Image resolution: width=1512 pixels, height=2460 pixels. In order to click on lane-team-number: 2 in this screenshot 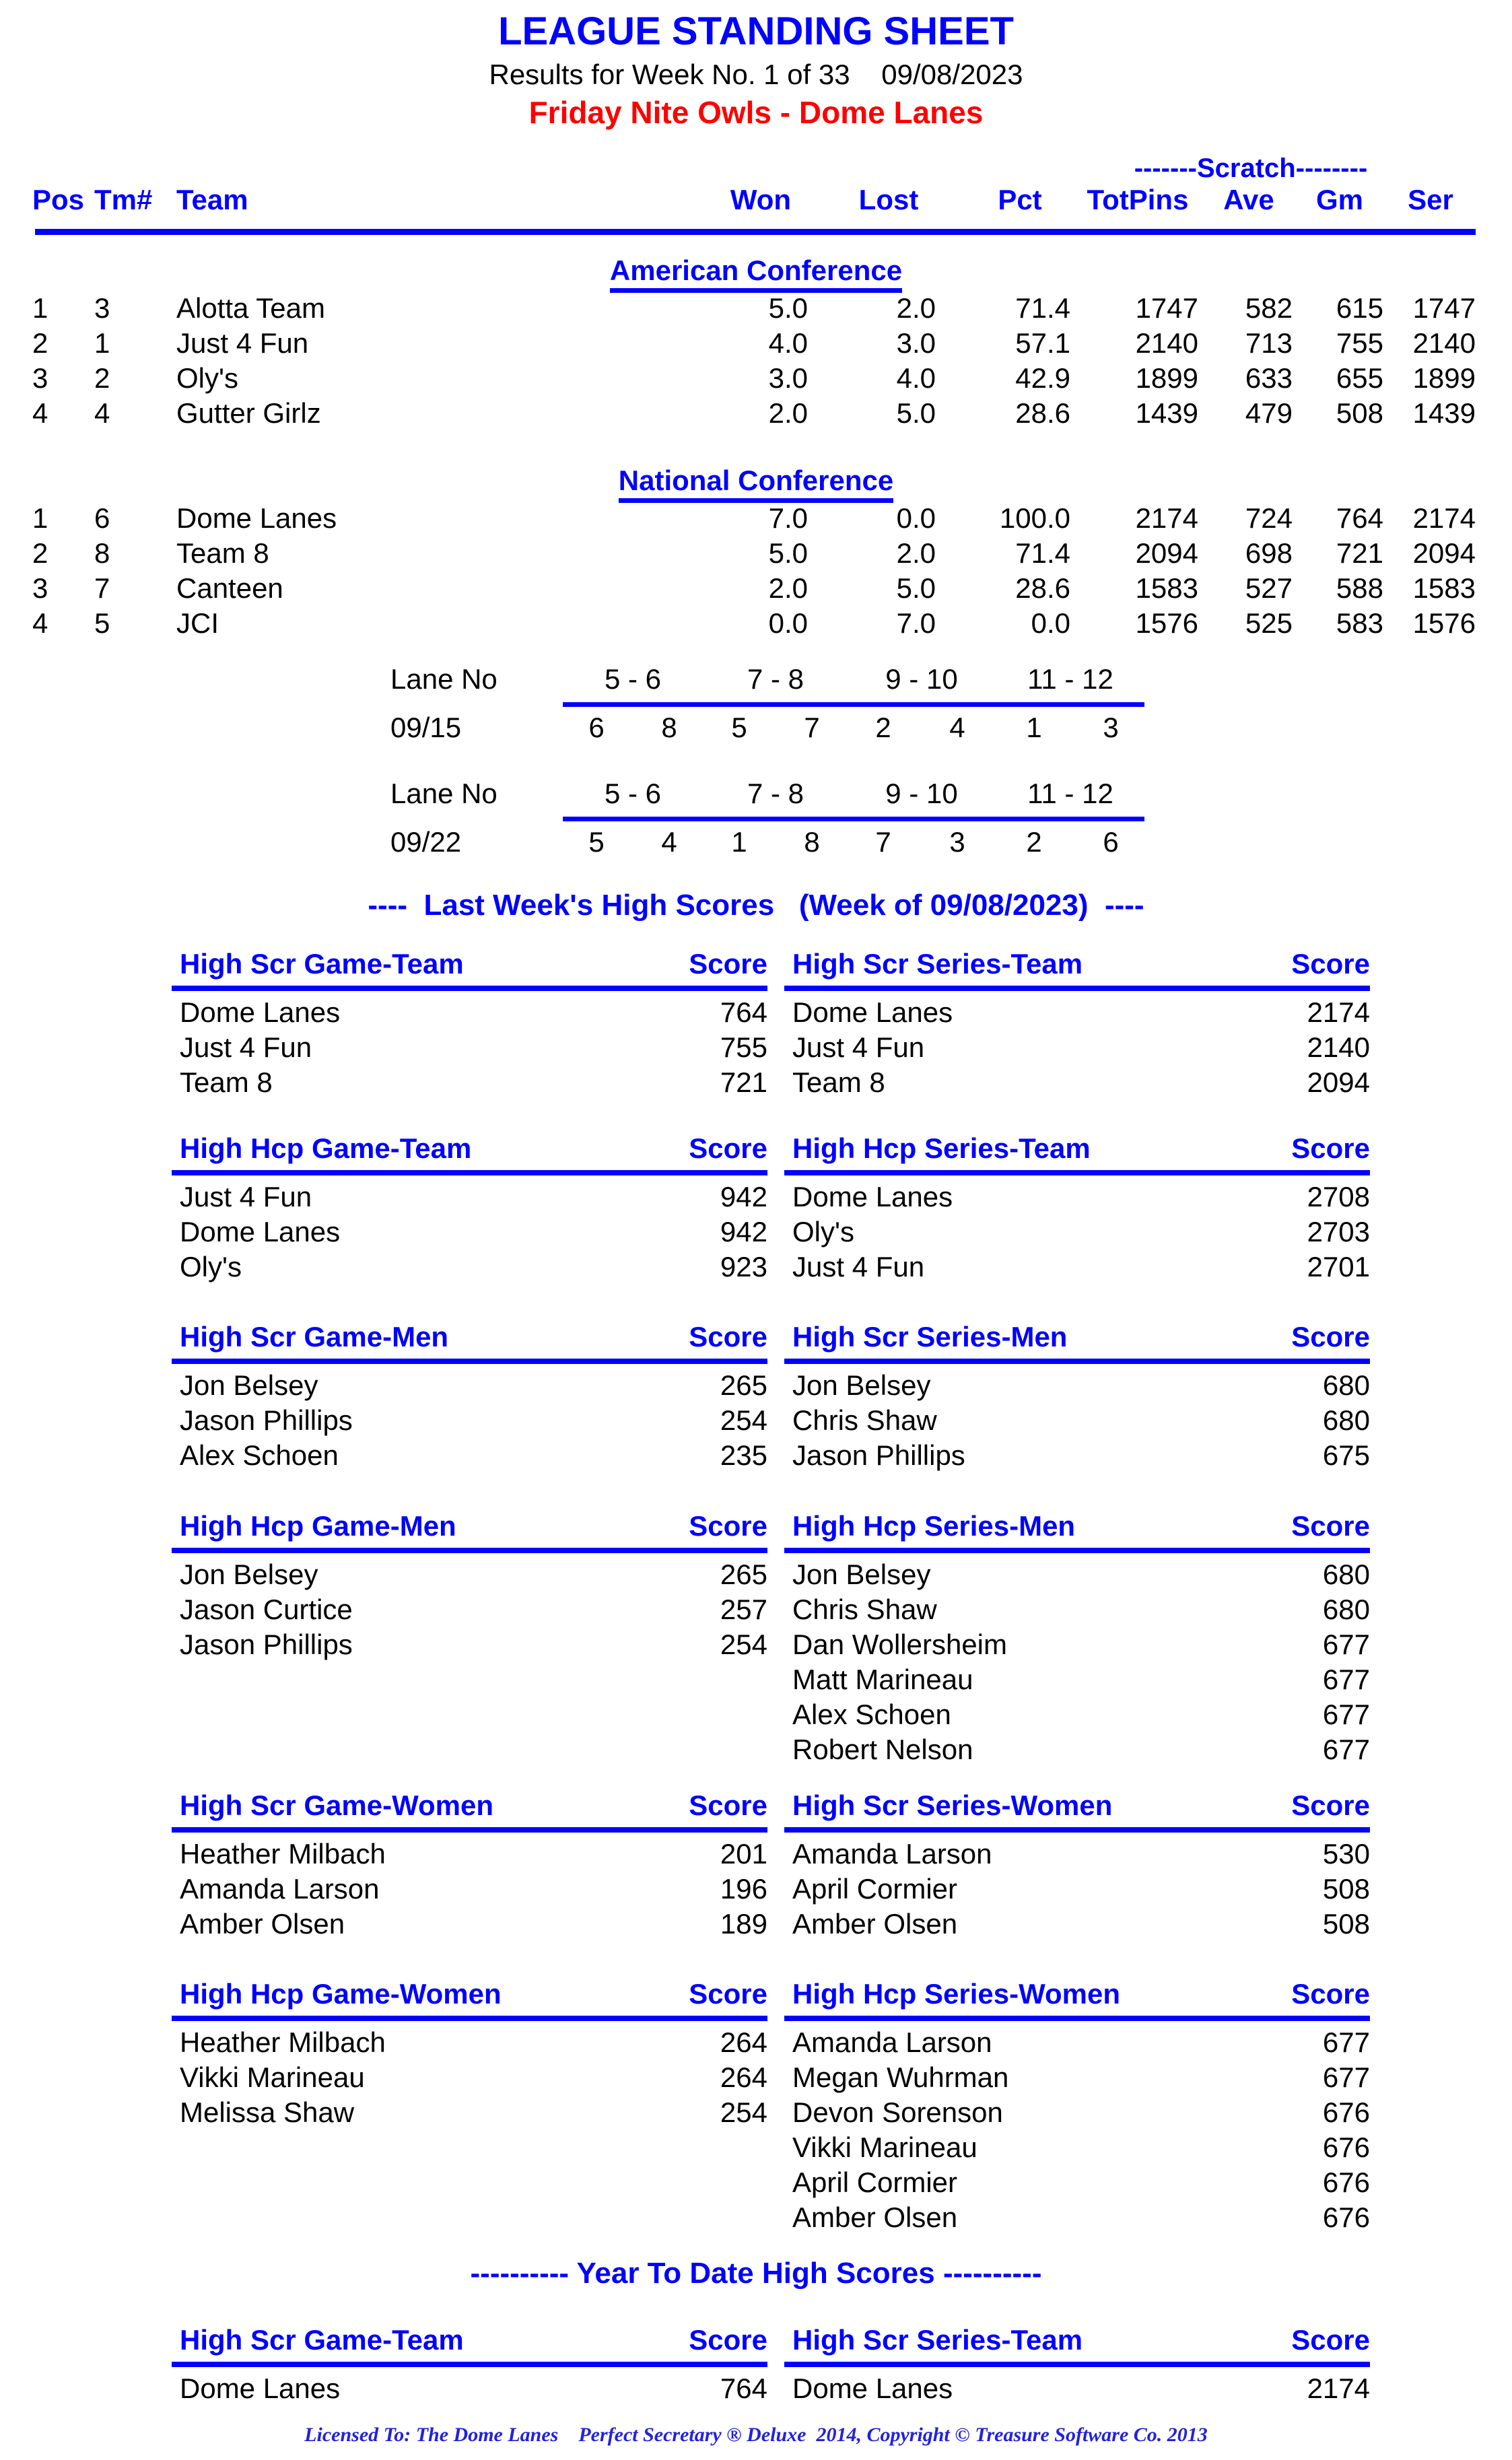, I will do `click(1034, 842)`.